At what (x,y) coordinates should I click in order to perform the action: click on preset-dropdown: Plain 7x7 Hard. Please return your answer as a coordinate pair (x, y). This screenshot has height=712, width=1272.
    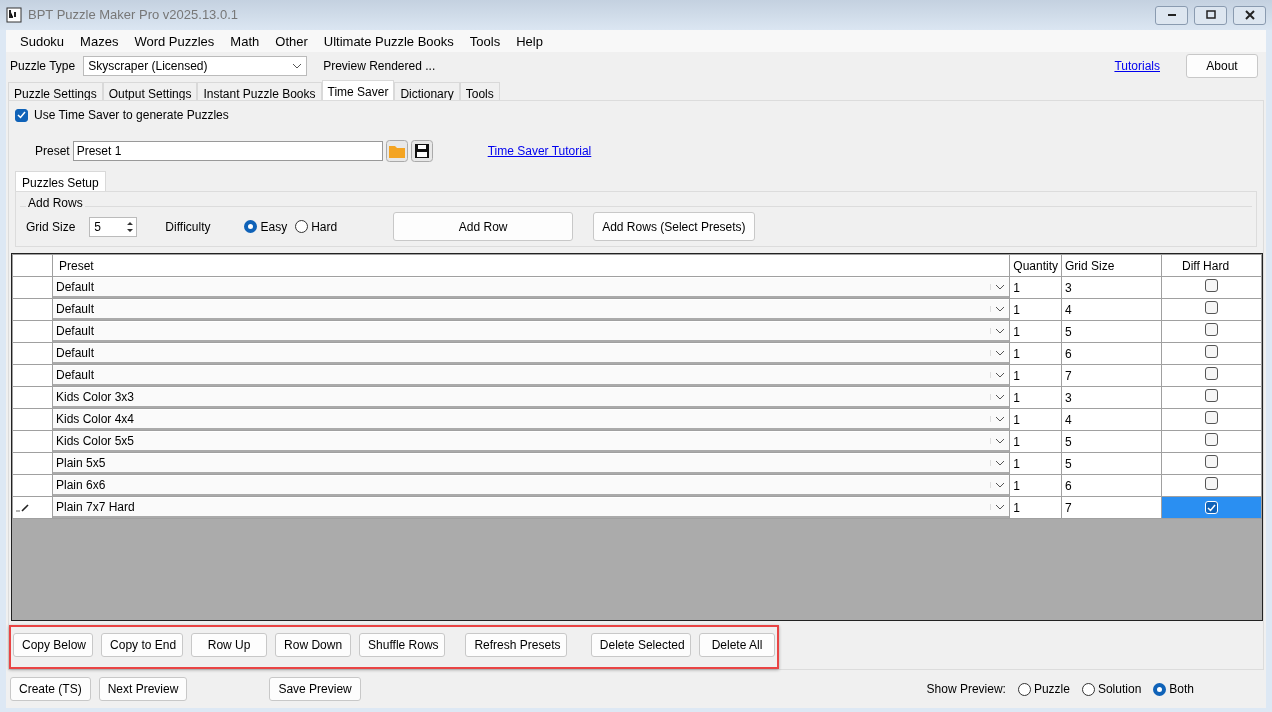
    Looking at the image, I should click on (531, 507).